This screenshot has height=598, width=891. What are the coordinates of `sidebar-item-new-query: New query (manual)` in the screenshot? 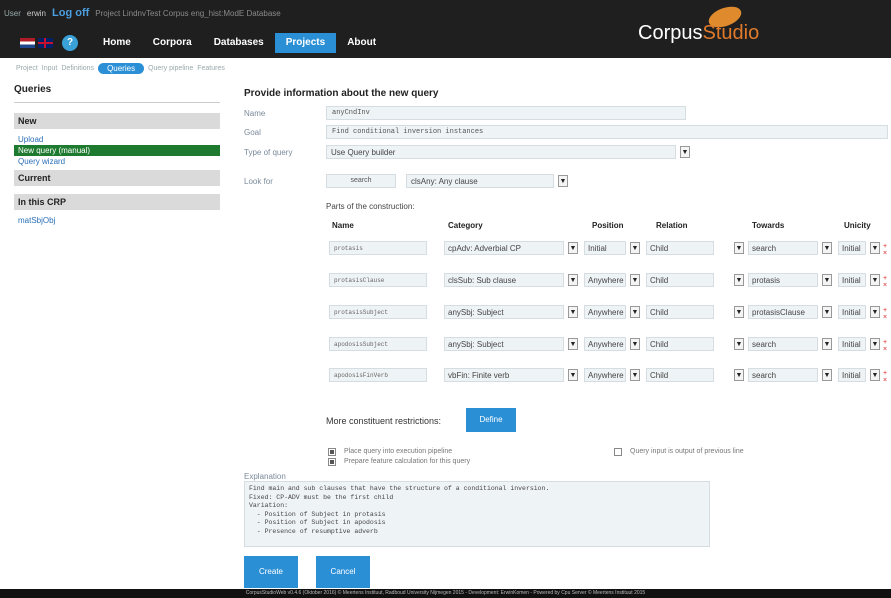 It's located at (117, 150).